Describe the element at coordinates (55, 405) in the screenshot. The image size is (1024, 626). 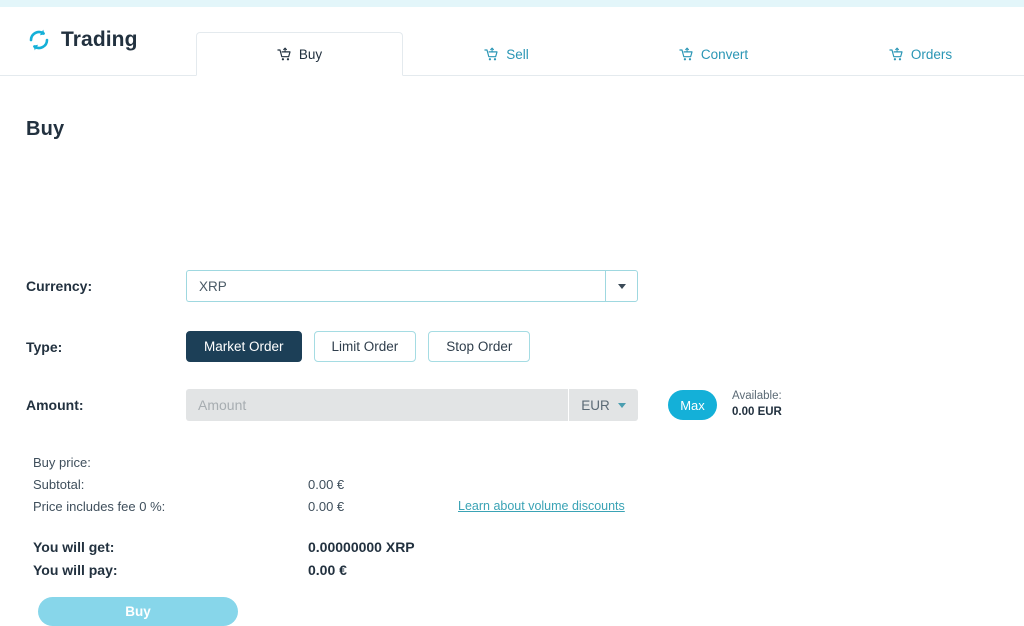
I see `amount-label: Amount:` at that location.